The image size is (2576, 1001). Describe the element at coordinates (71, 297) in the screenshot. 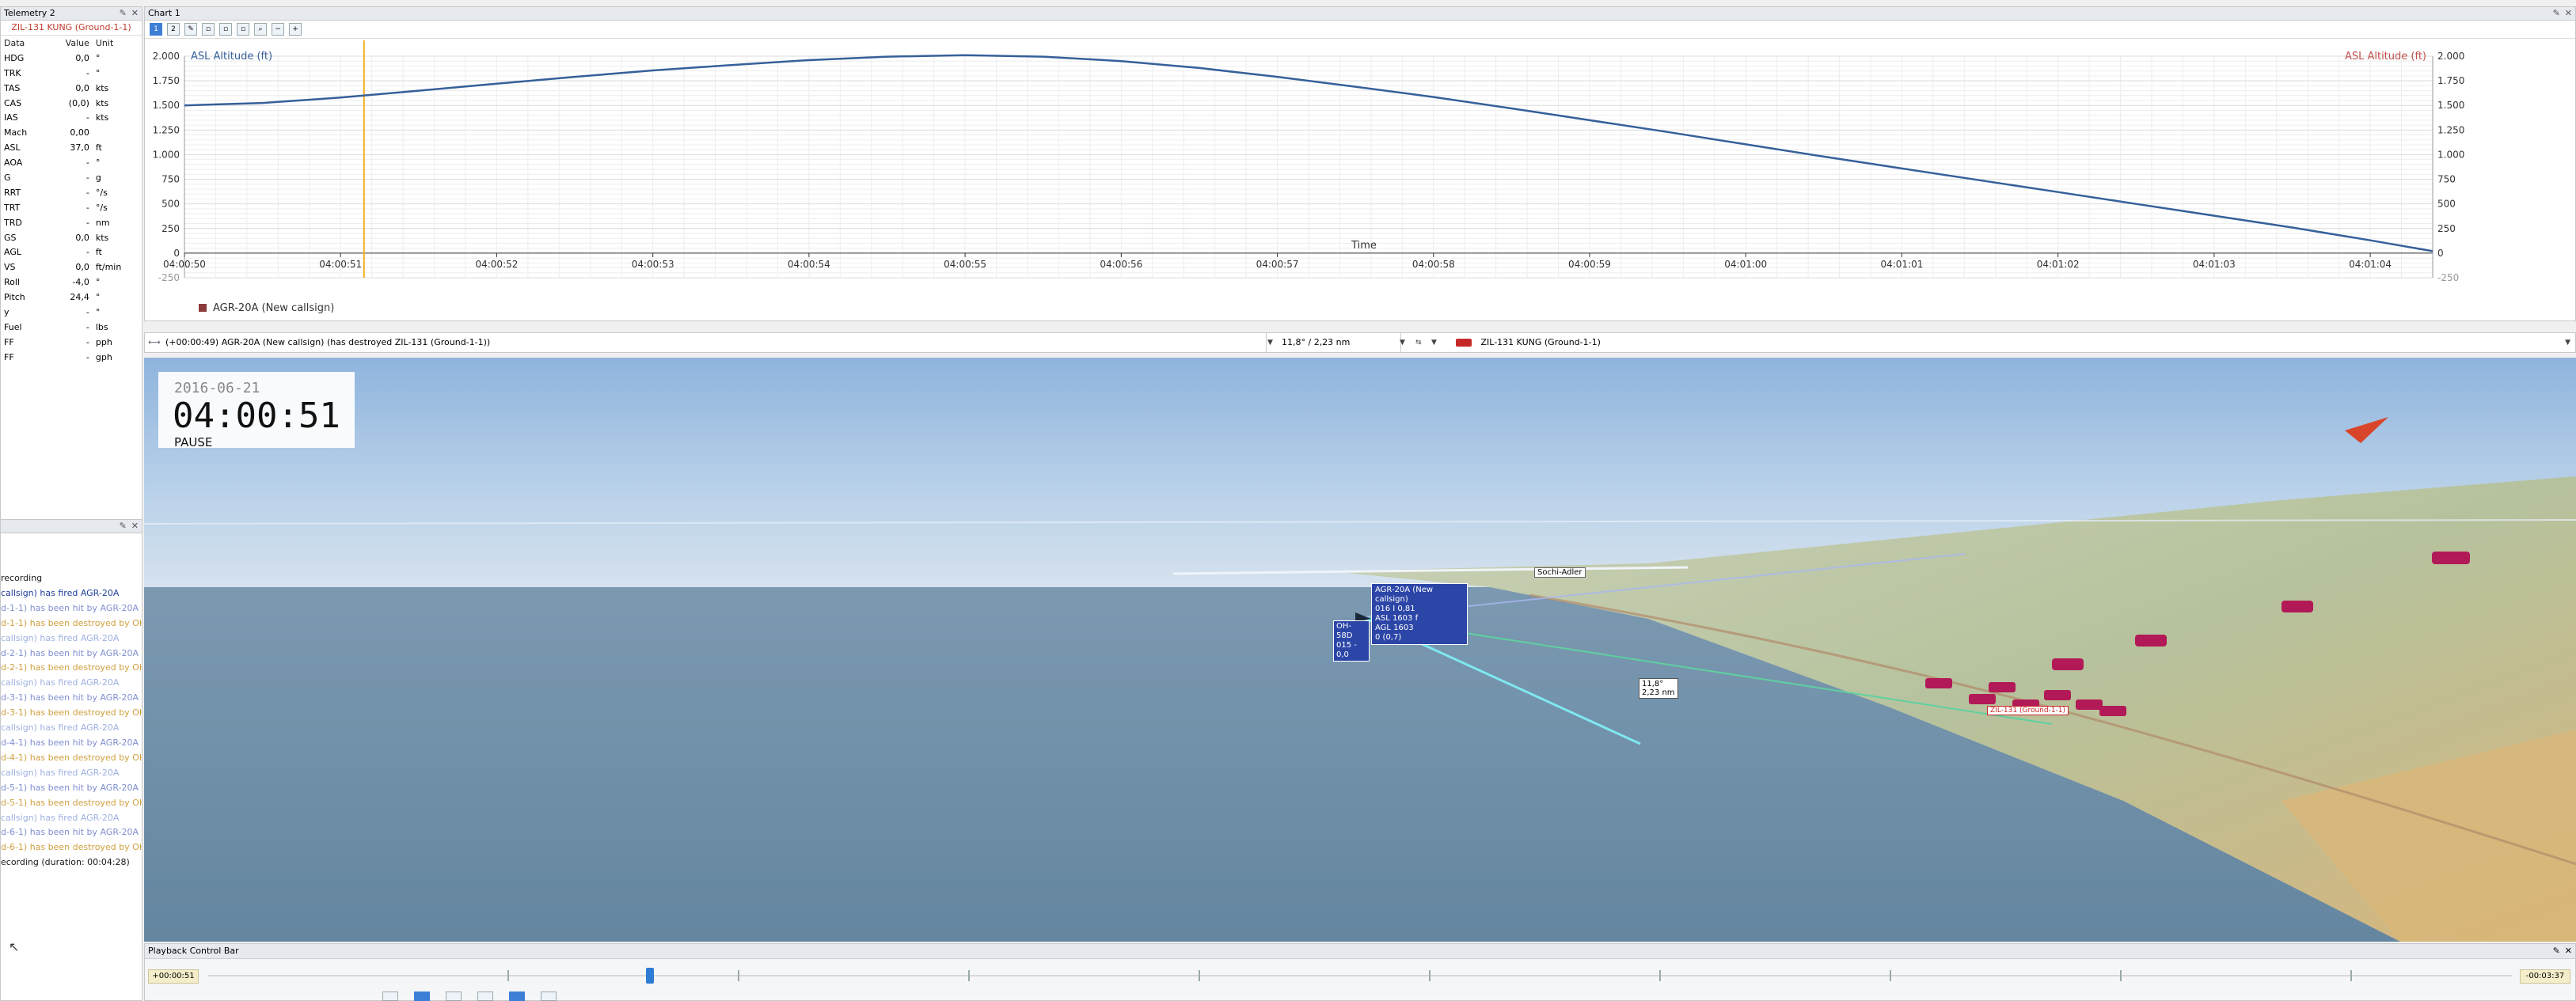

I see `telemetry-row: Pitch 24,4 °` at that location.